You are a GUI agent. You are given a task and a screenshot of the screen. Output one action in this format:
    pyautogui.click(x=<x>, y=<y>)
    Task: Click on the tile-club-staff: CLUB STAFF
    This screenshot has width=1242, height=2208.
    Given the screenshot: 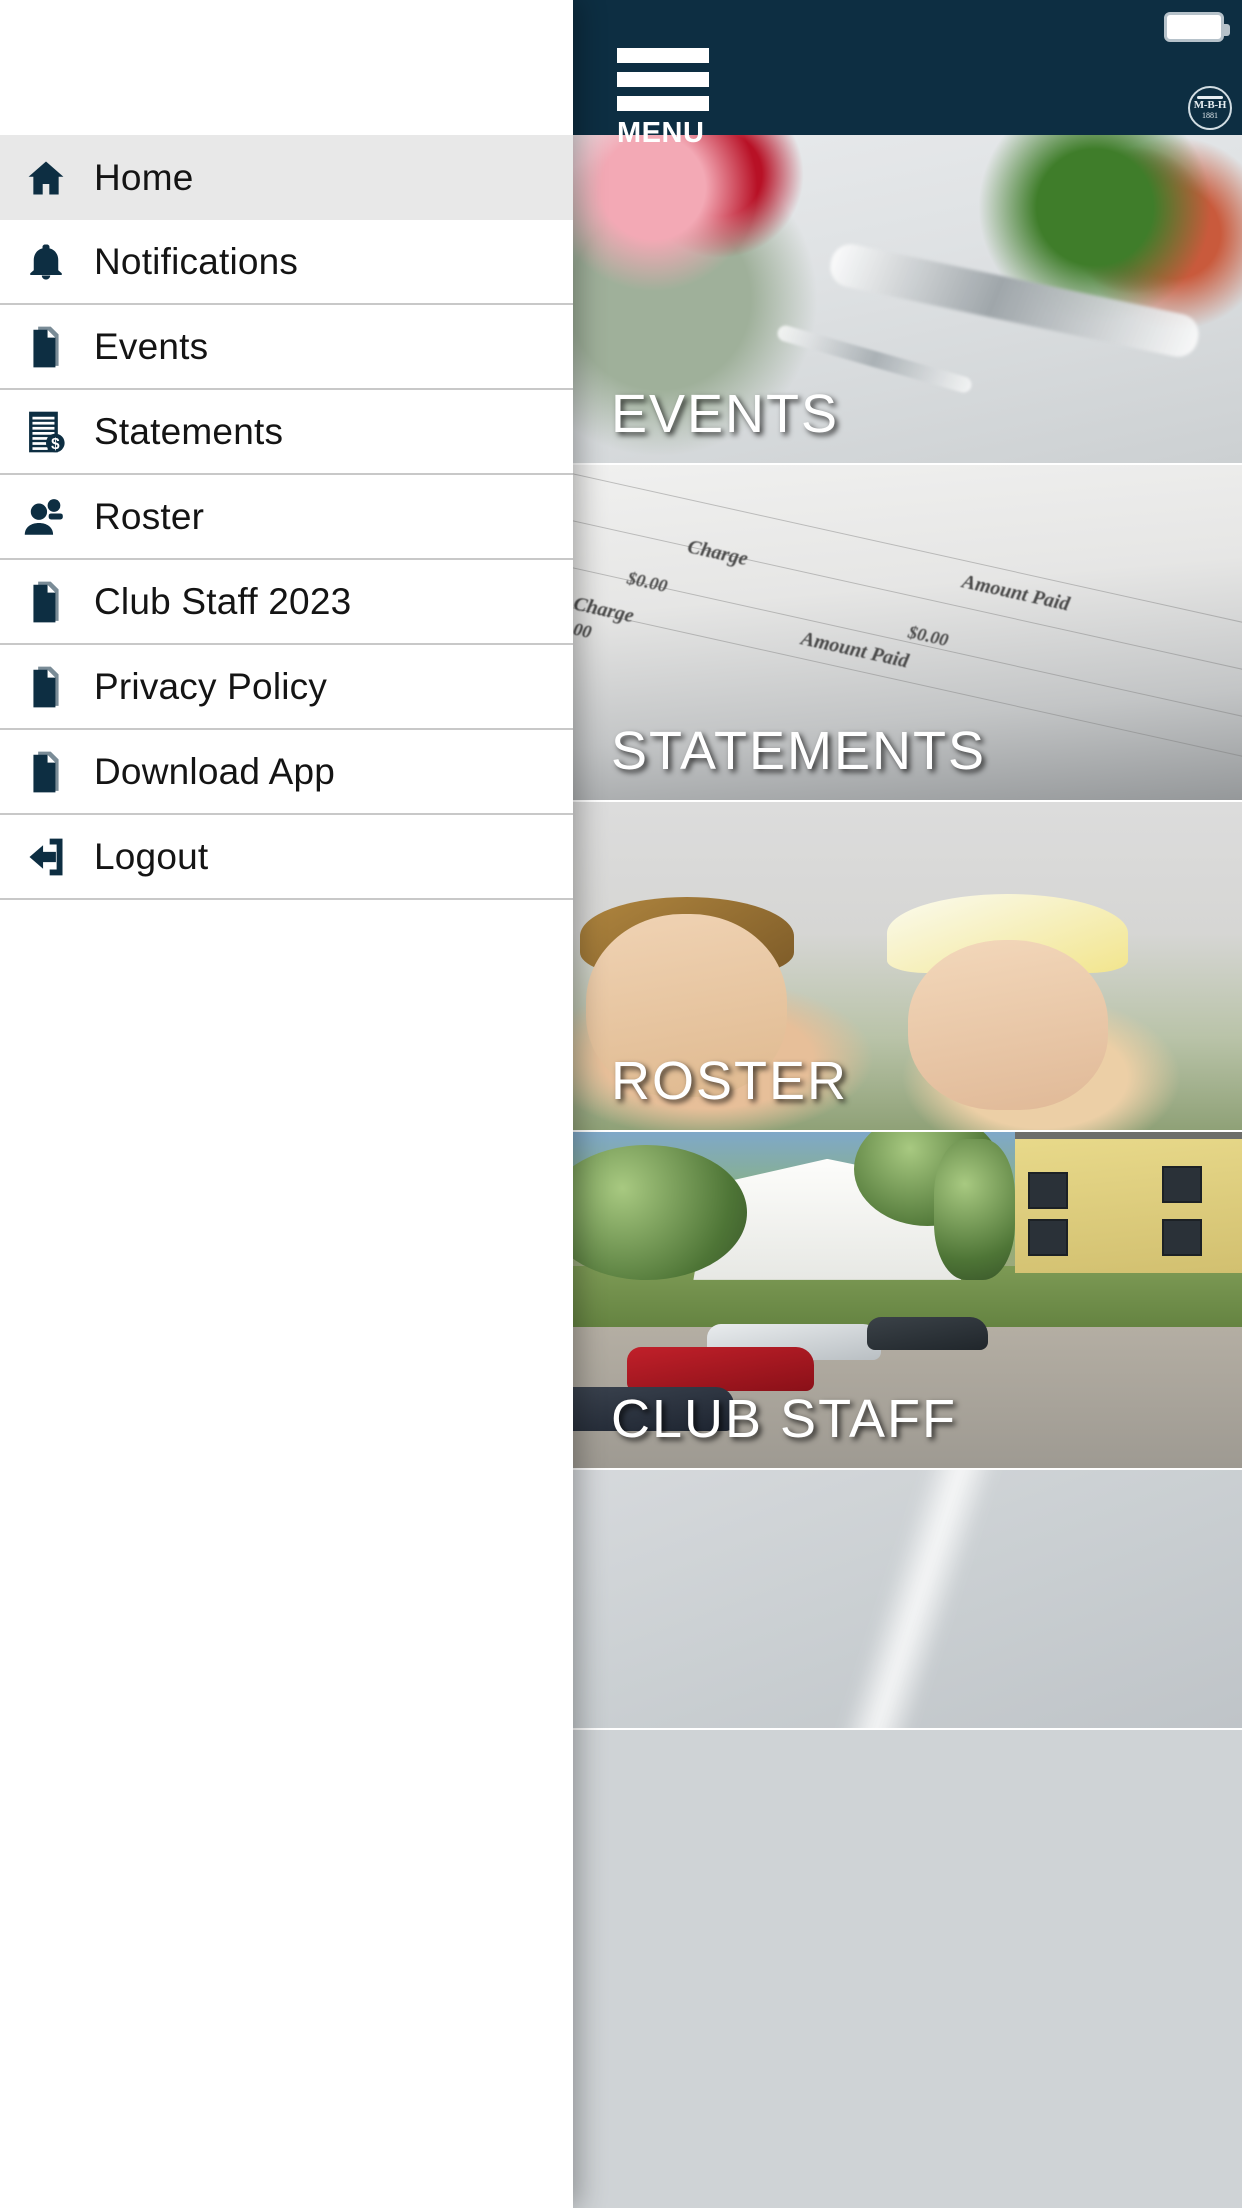 What is the action you would take?
    pyautogui.click(x=907, y=1301)
    